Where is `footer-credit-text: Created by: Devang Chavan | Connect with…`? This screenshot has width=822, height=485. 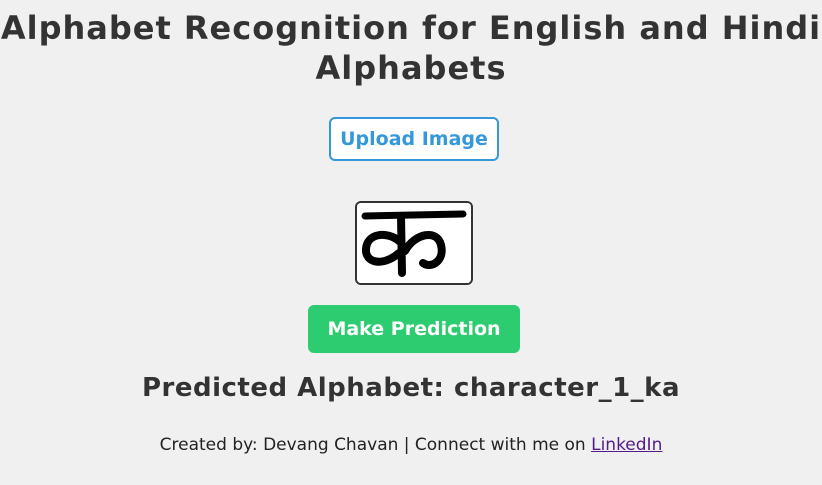
footer-credit-text: Created by: Devang Chavan | Connect with… is located at coordinates (375, 445).